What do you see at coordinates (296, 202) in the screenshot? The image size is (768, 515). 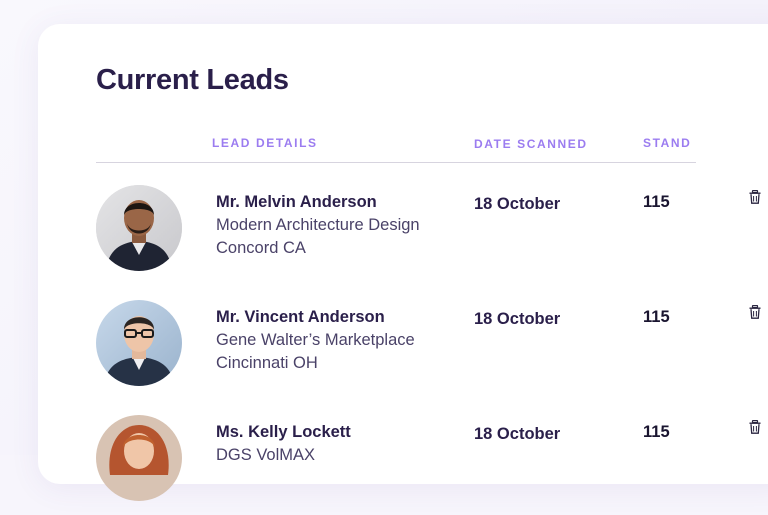 I see `lead-name: Mr. Melvin Anderson` at bounding box center [296, 202].